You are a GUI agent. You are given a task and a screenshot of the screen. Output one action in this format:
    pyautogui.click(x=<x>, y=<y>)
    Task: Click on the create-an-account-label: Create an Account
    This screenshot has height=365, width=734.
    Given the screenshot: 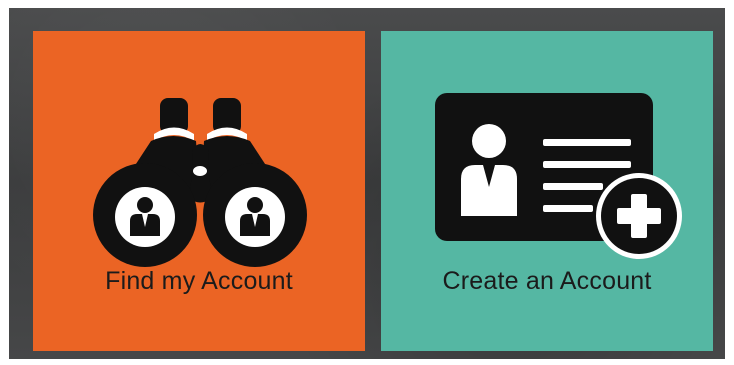 What is the action you would take?
    pyautogui.click(x=547, y=281)
    